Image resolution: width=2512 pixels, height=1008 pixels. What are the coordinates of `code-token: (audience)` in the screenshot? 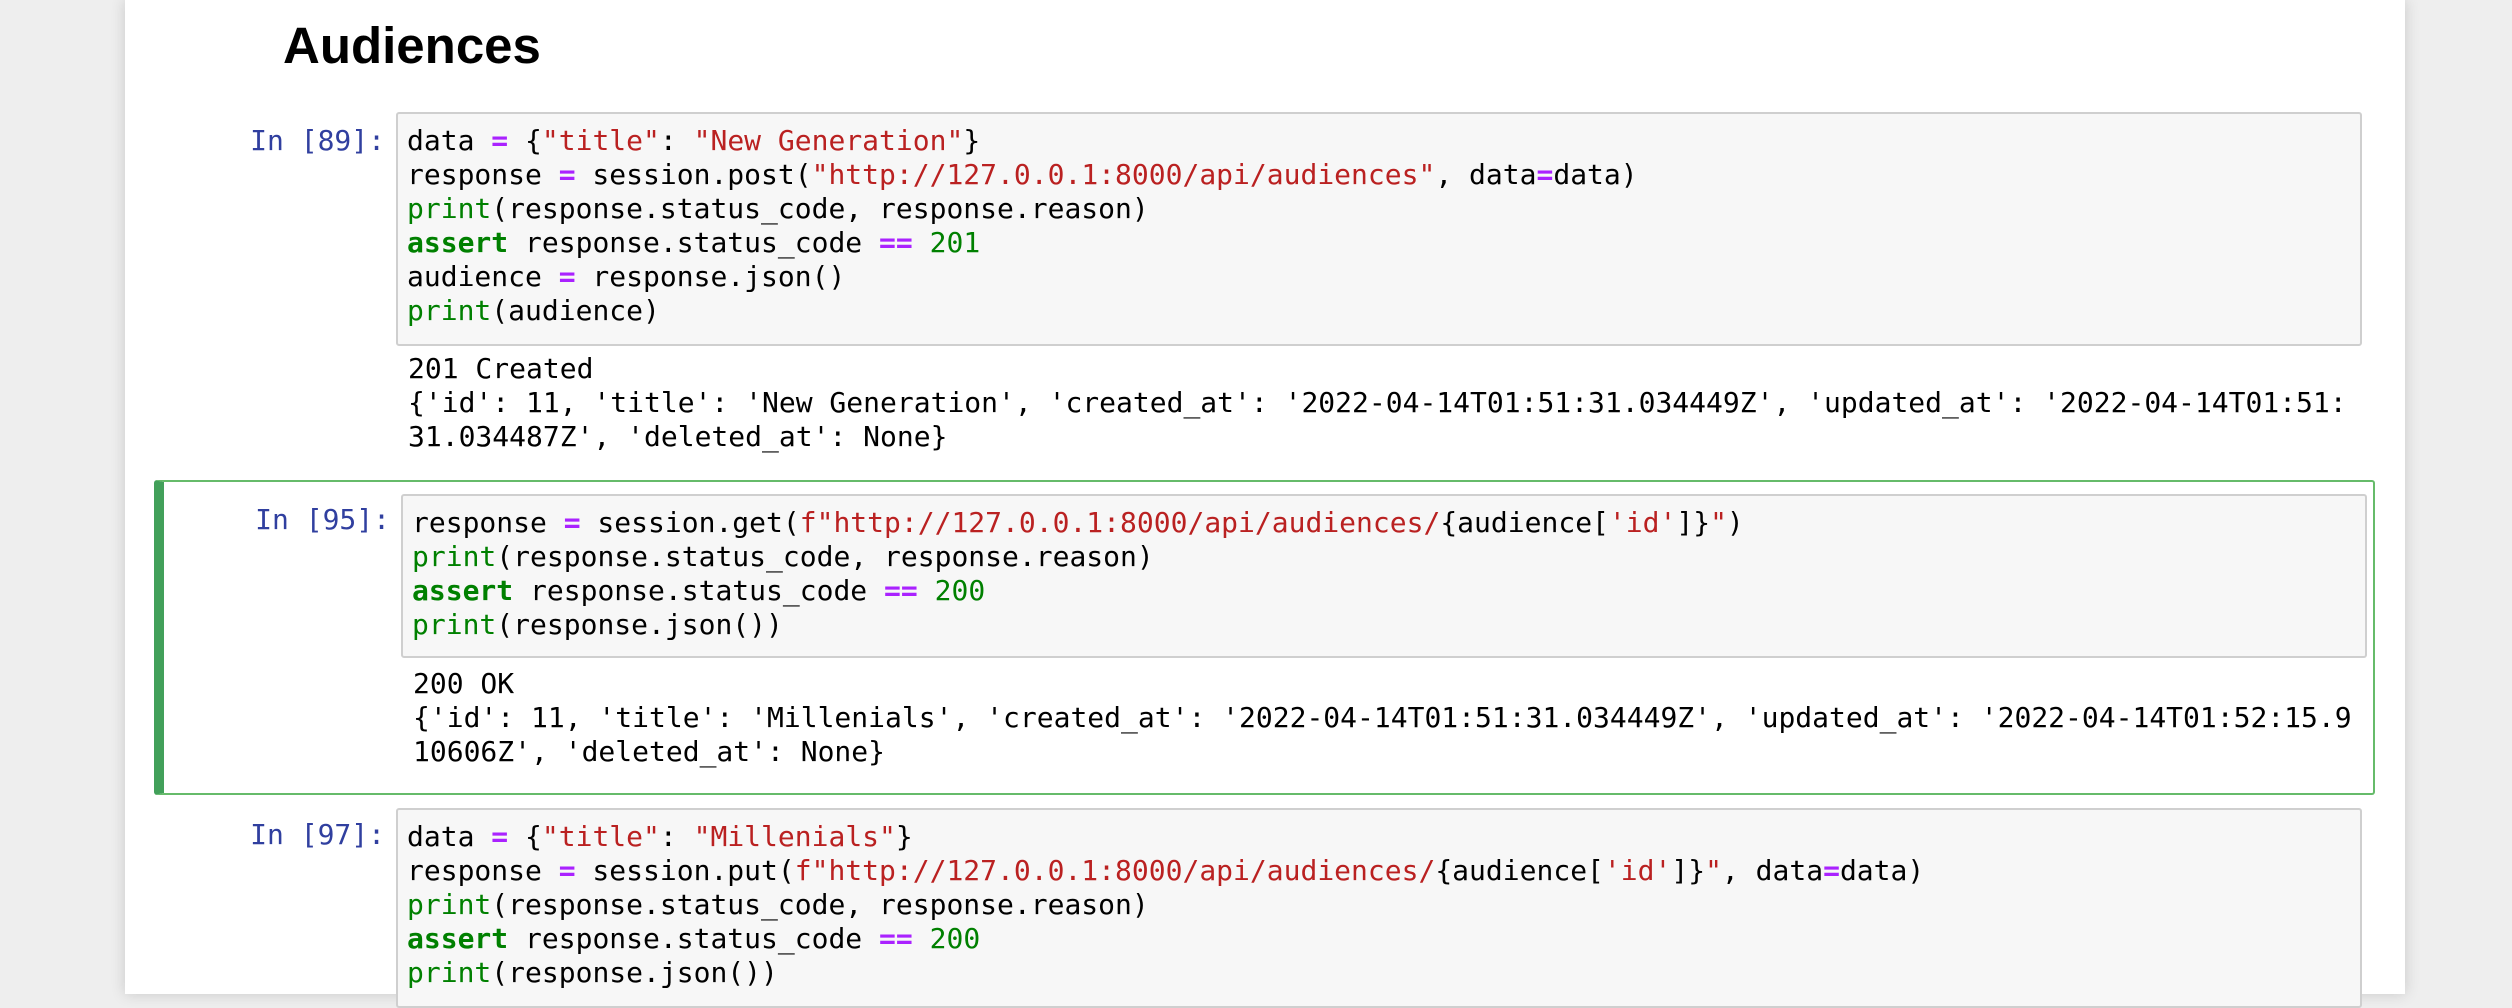 It's located at (575, 310).